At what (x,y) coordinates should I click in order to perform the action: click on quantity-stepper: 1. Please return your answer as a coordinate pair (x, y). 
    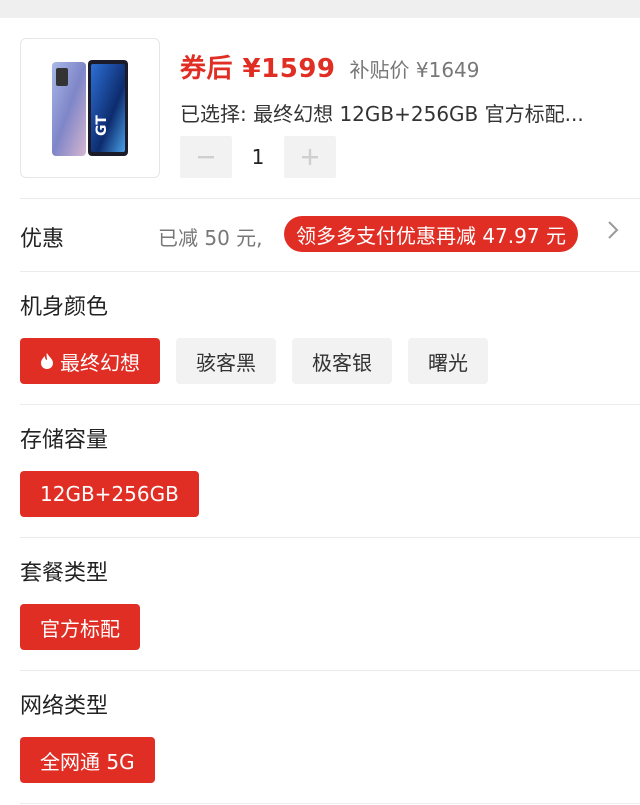
    Looking at the image, I should click on (258, 157).